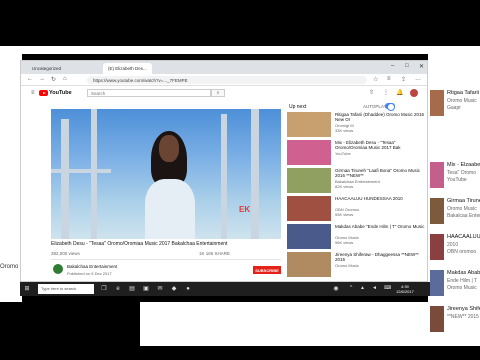  Describe the element at coordinates (344, 242) in the screenshot. I see `recommendation-views: 96K views` at that location.